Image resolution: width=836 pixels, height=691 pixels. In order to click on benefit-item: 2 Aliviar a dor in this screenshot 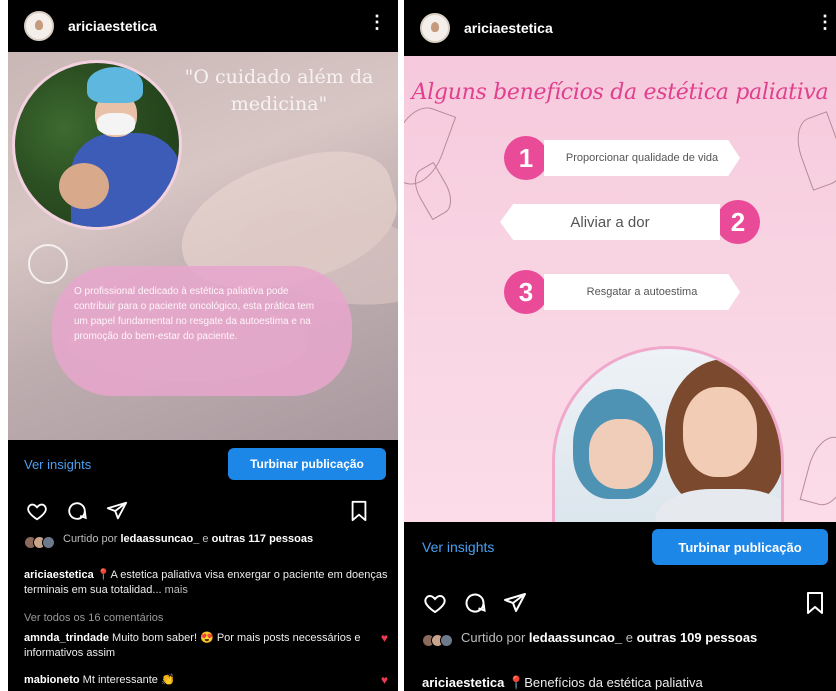, I will do `click(630, 222)`.